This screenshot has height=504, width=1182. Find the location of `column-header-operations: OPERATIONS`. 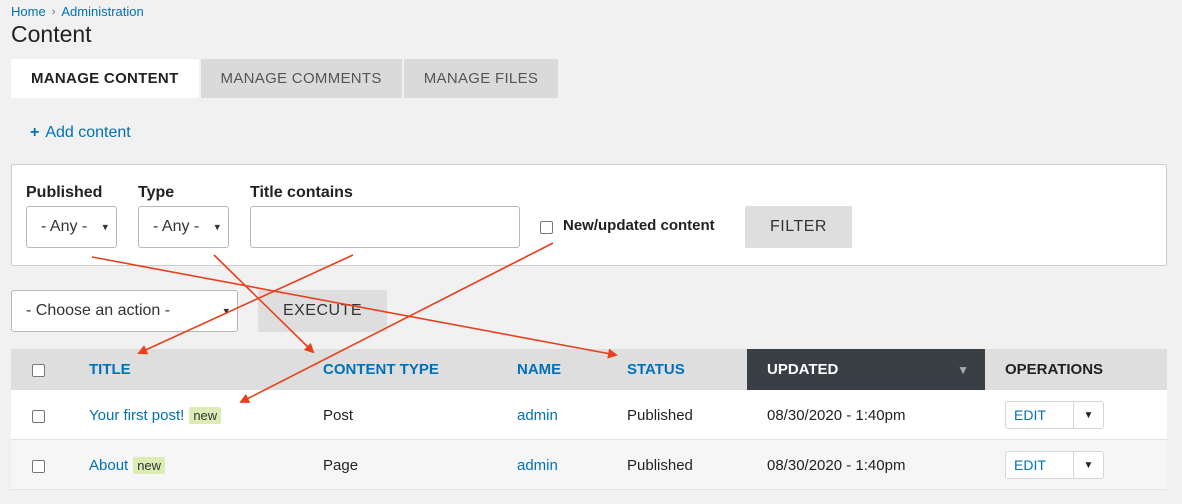

column-header-operations: OPERATIONS is located at coordinates (1054, 369).